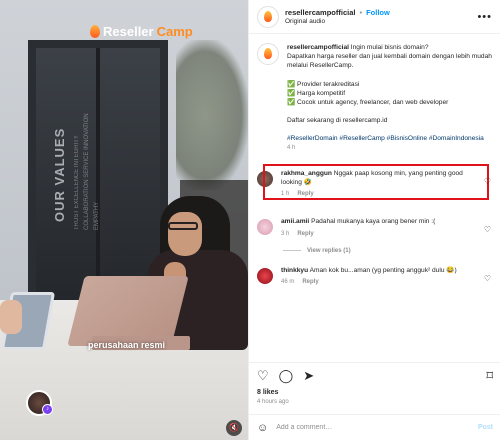 The height and width of the screenshot is (440, 500). Describe the element at coordinates (268, 16) in the screenshot. I see `account-avatar` at that location.